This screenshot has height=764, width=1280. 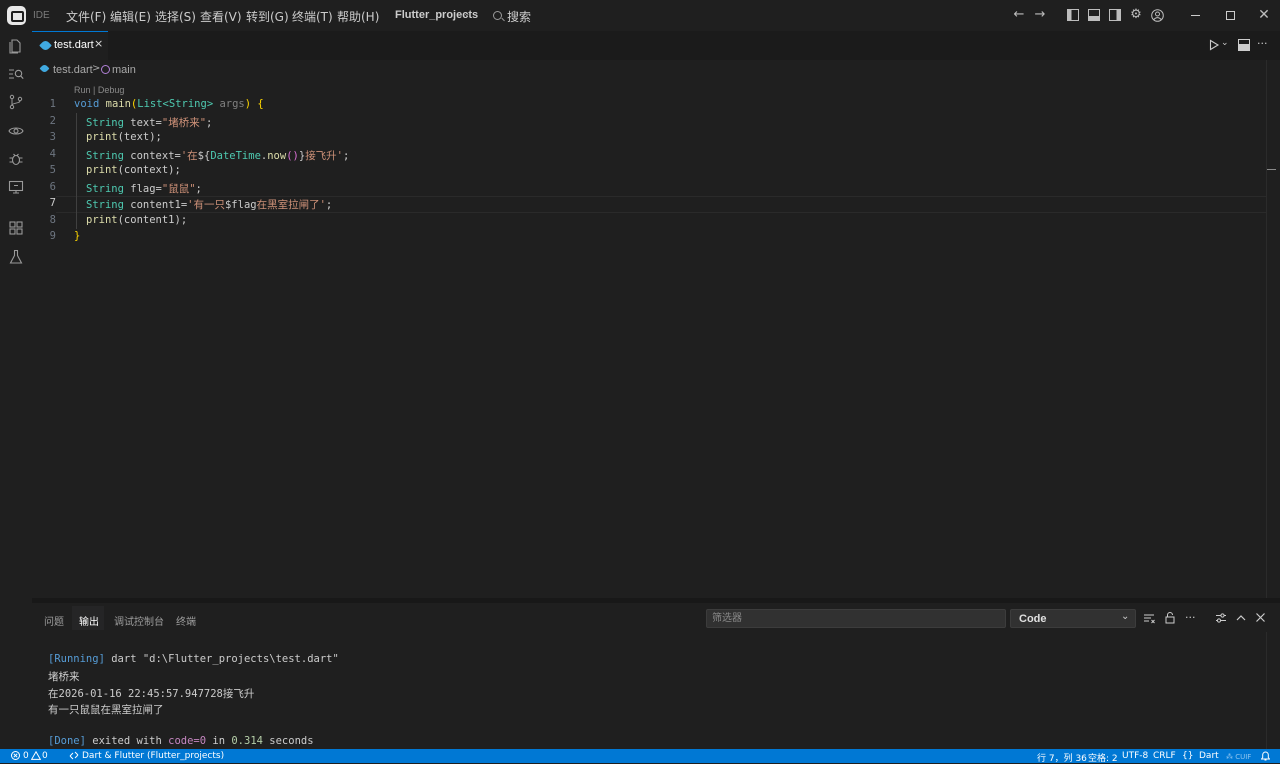 I want to click on running-command: dart "d:\Flutter_projects\test.dart", so click(x=221, y=659).